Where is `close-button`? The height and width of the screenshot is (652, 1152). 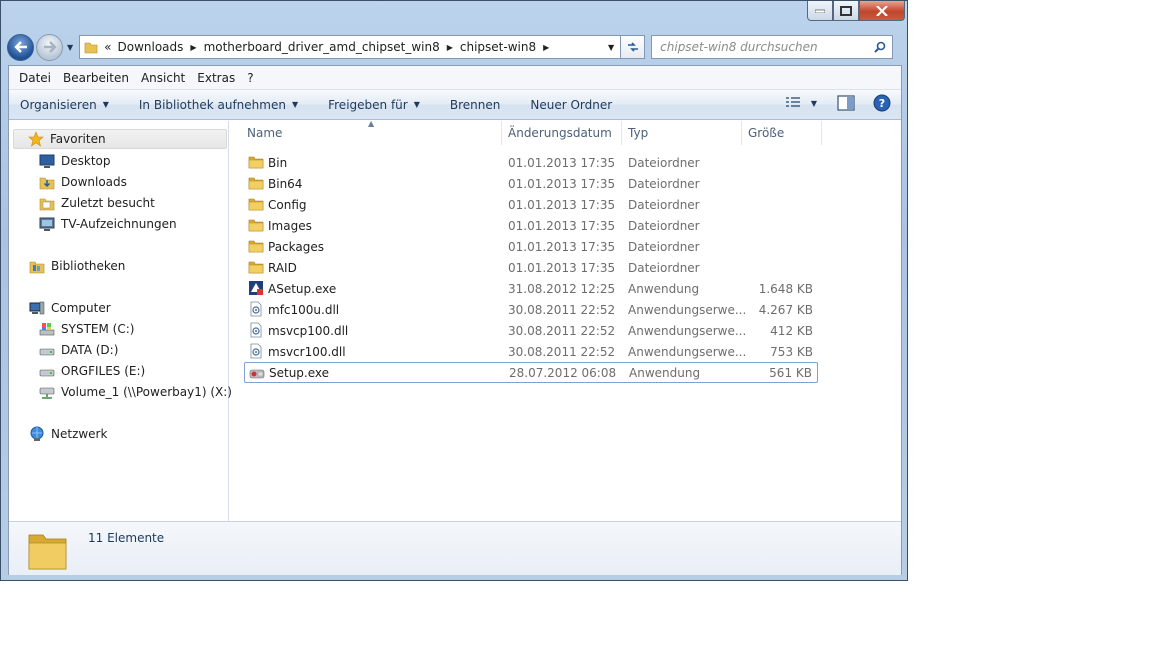 close-button is located at coordinates (882, 11).